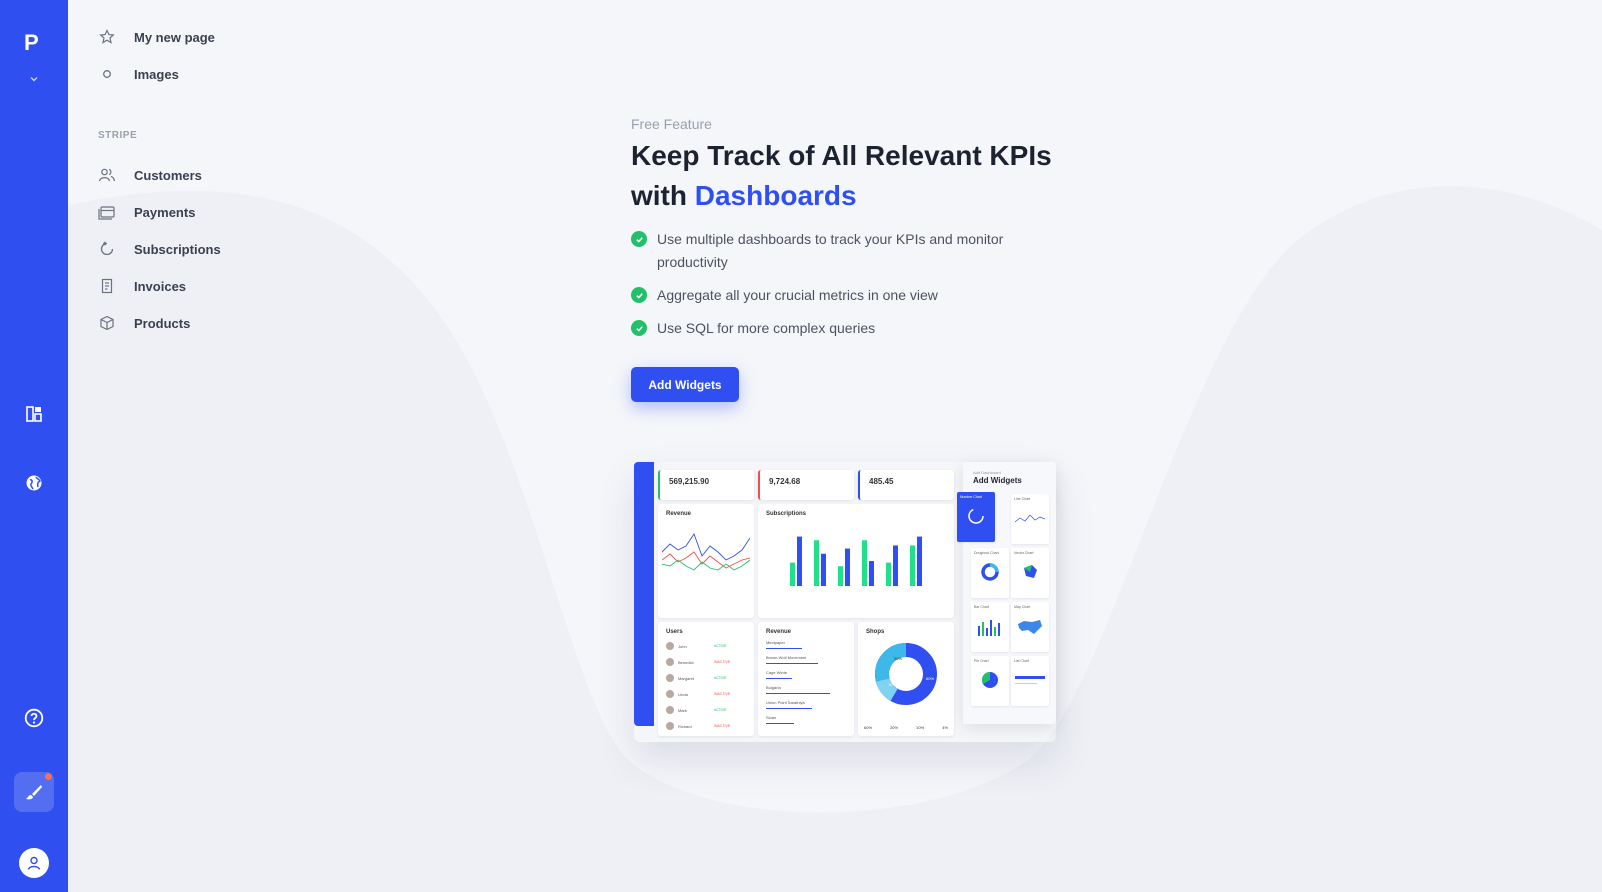 The image size is (1602, 892). I want to click on preview-user-row: John ACTIVE, so click(707, 646).